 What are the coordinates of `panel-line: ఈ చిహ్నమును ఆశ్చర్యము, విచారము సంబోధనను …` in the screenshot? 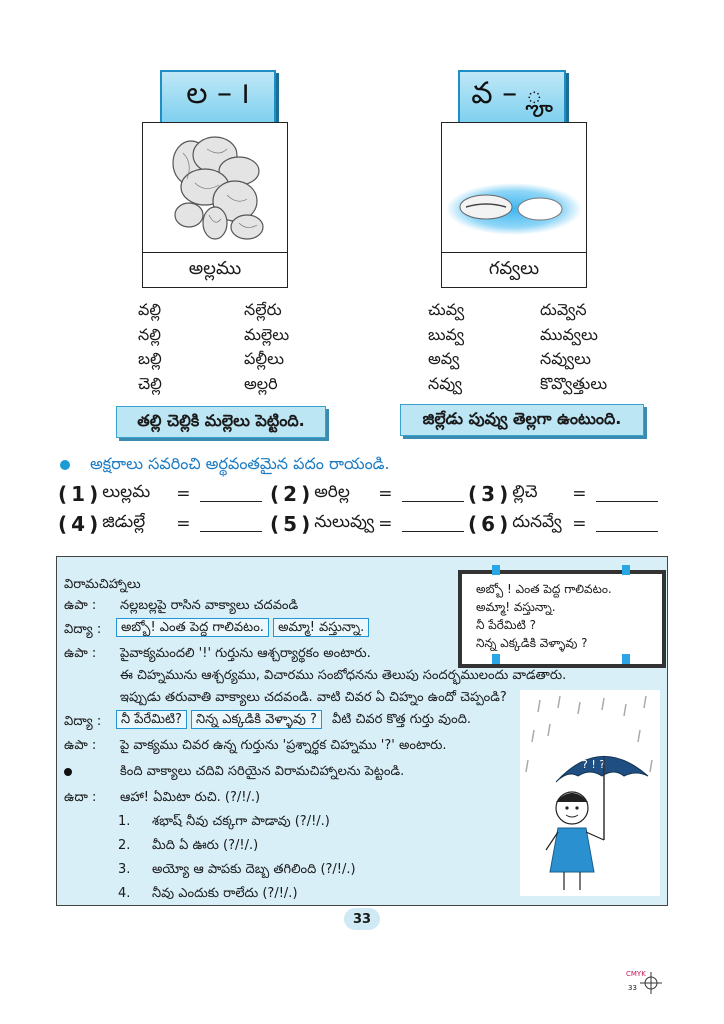 It's located at (343, 675).